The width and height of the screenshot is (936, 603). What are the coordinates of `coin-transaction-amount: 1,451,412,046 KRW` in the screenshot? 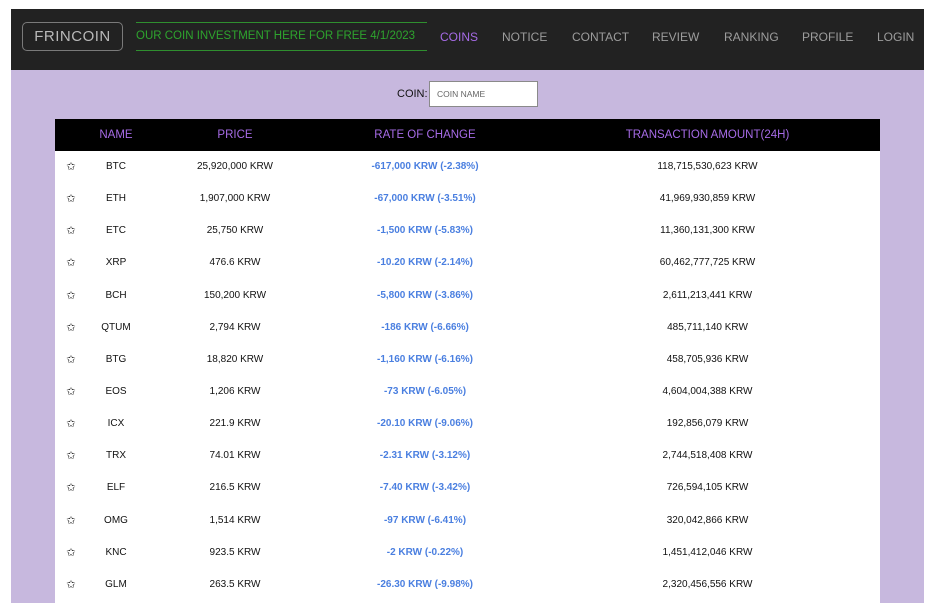 It's located at (707, 552).